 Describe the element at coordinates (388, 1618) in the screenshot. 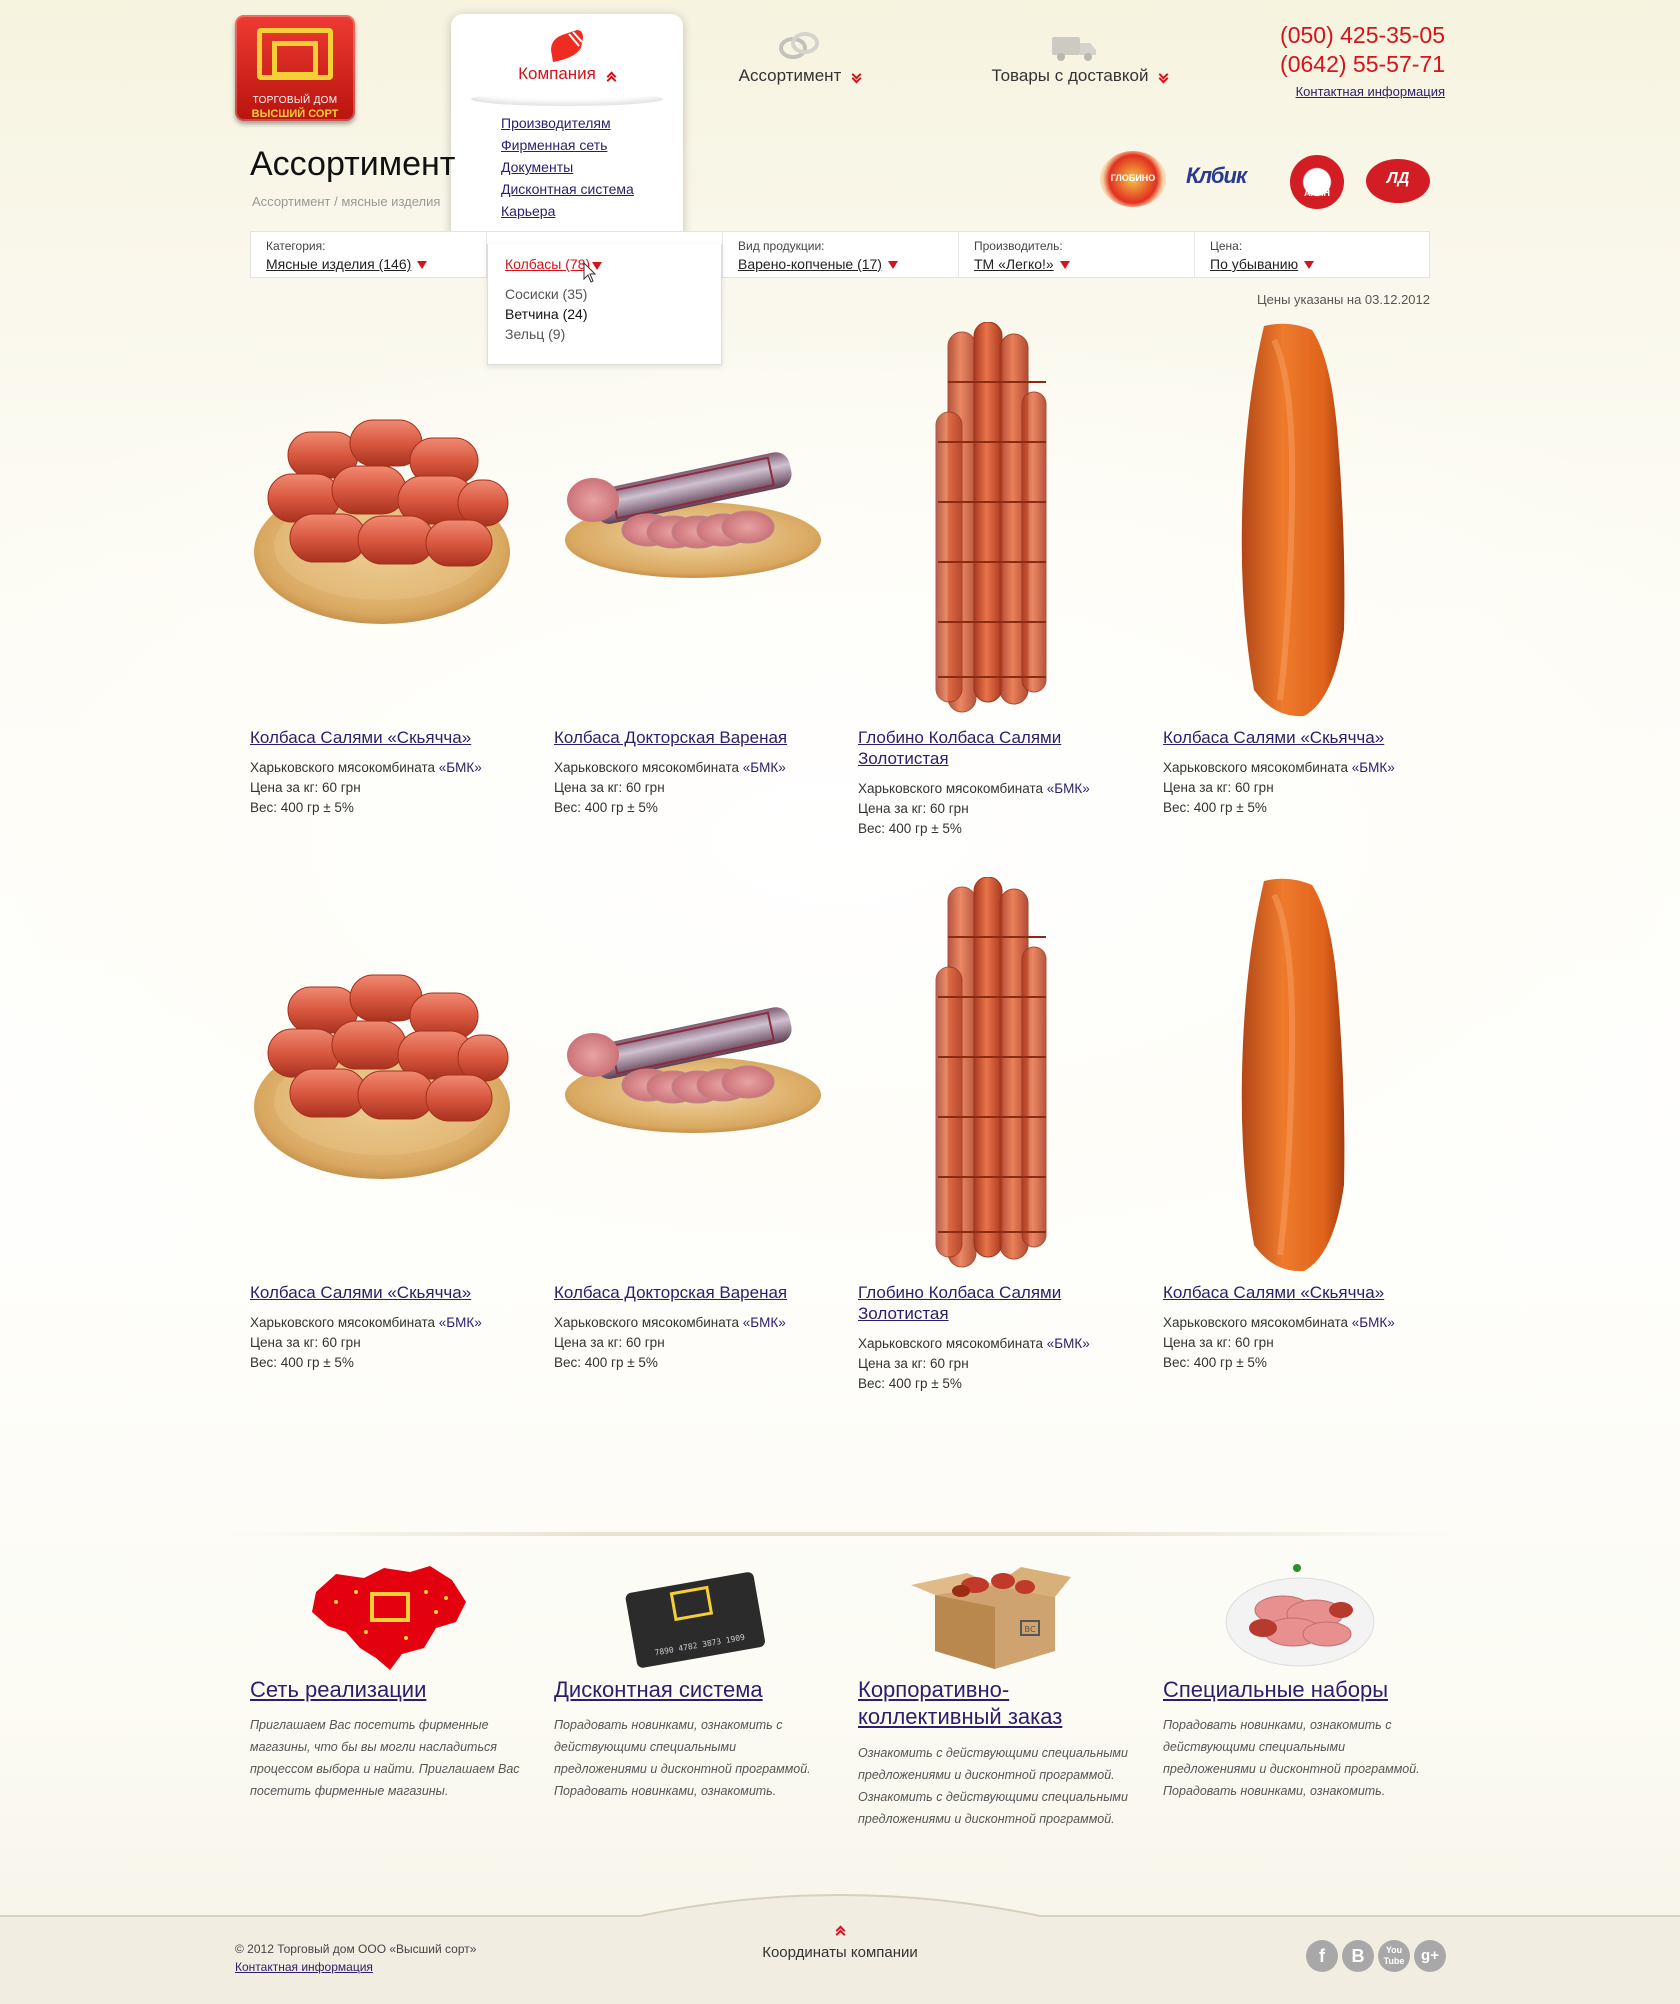

I see `ukraine-map-icon` at that location.